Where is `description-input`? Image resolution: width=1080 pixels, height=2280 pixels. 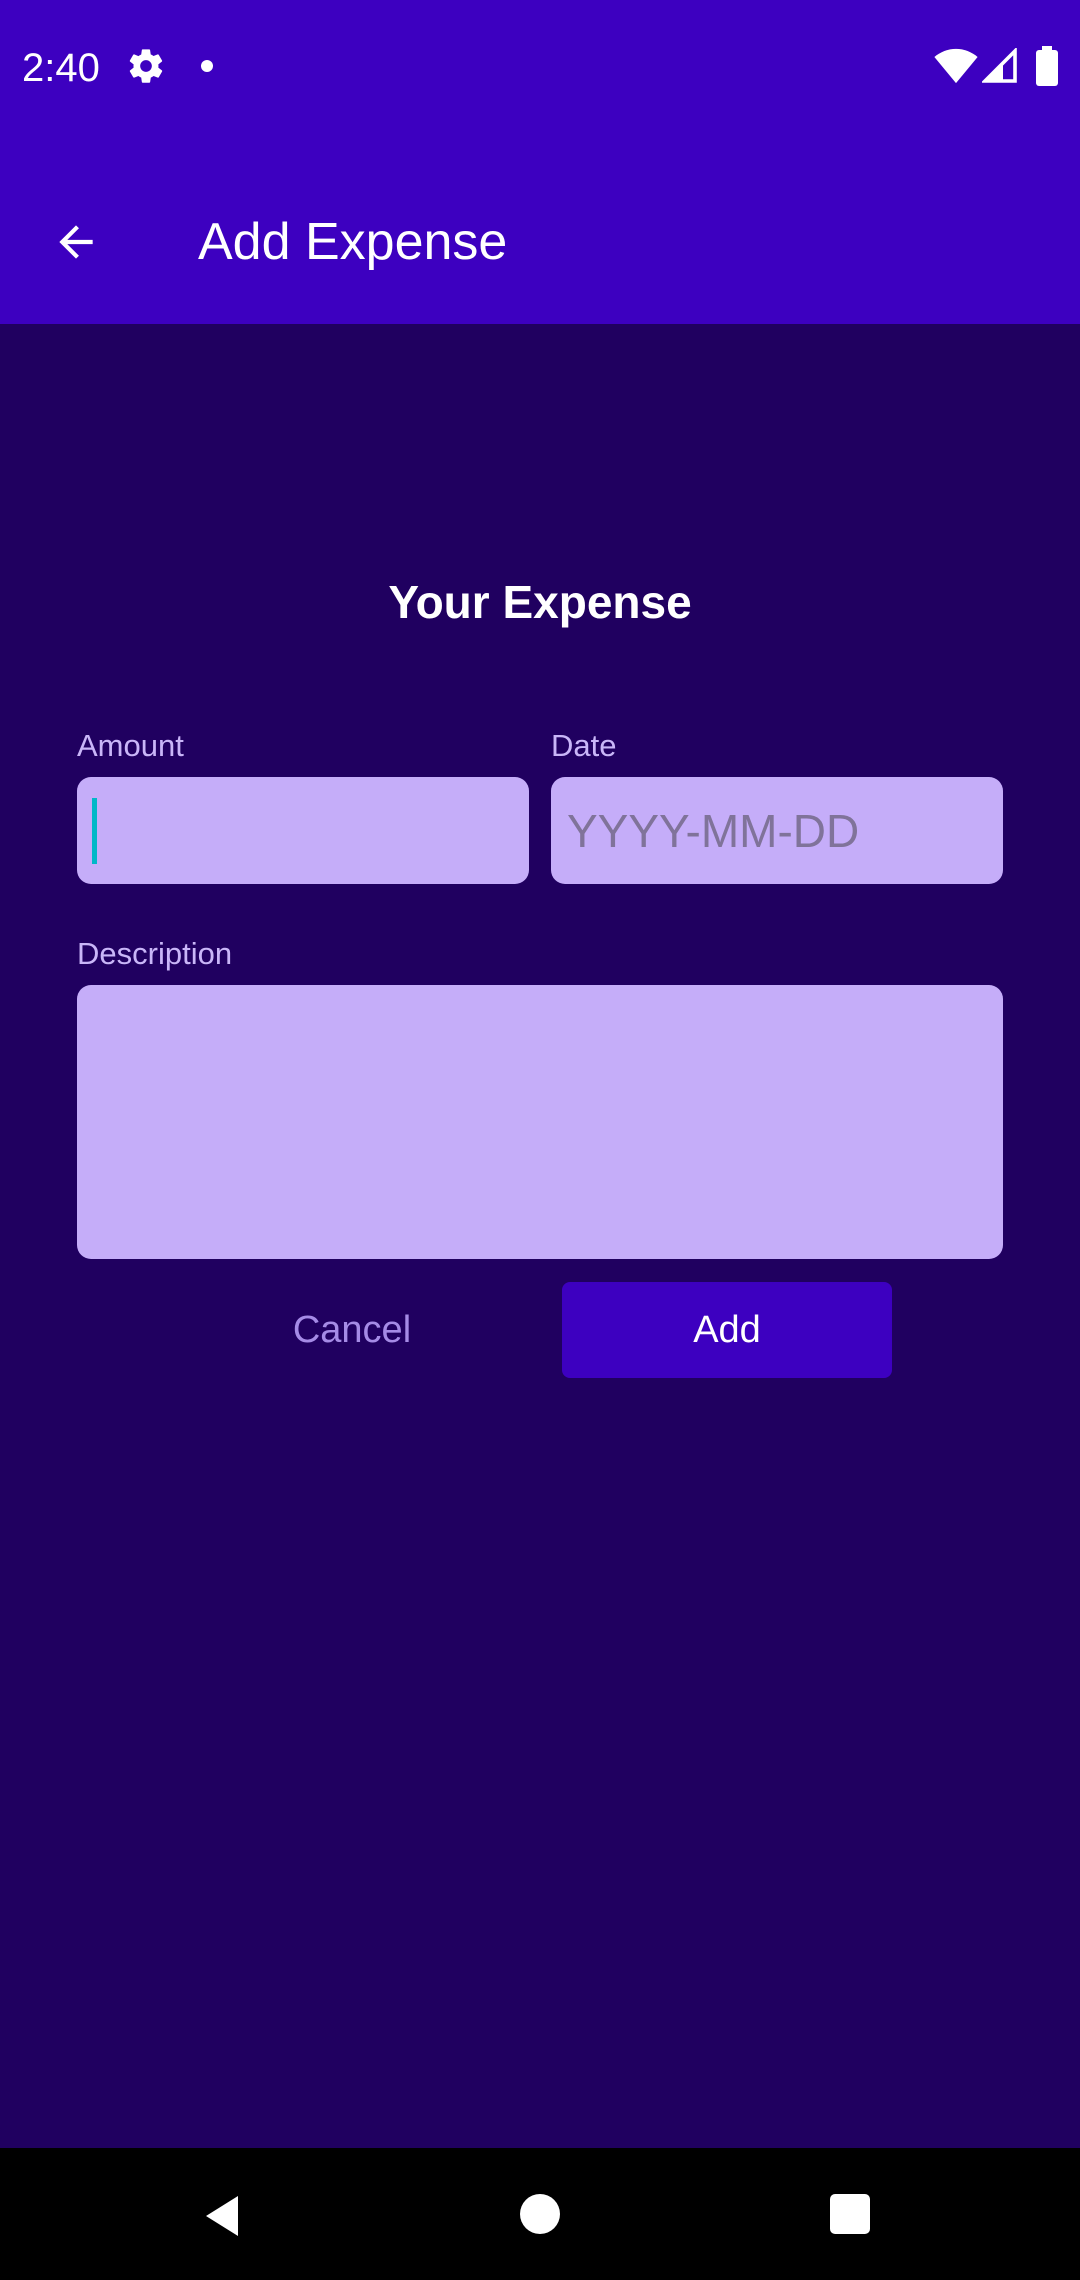
description-input is located at coordinates (540, 1122).